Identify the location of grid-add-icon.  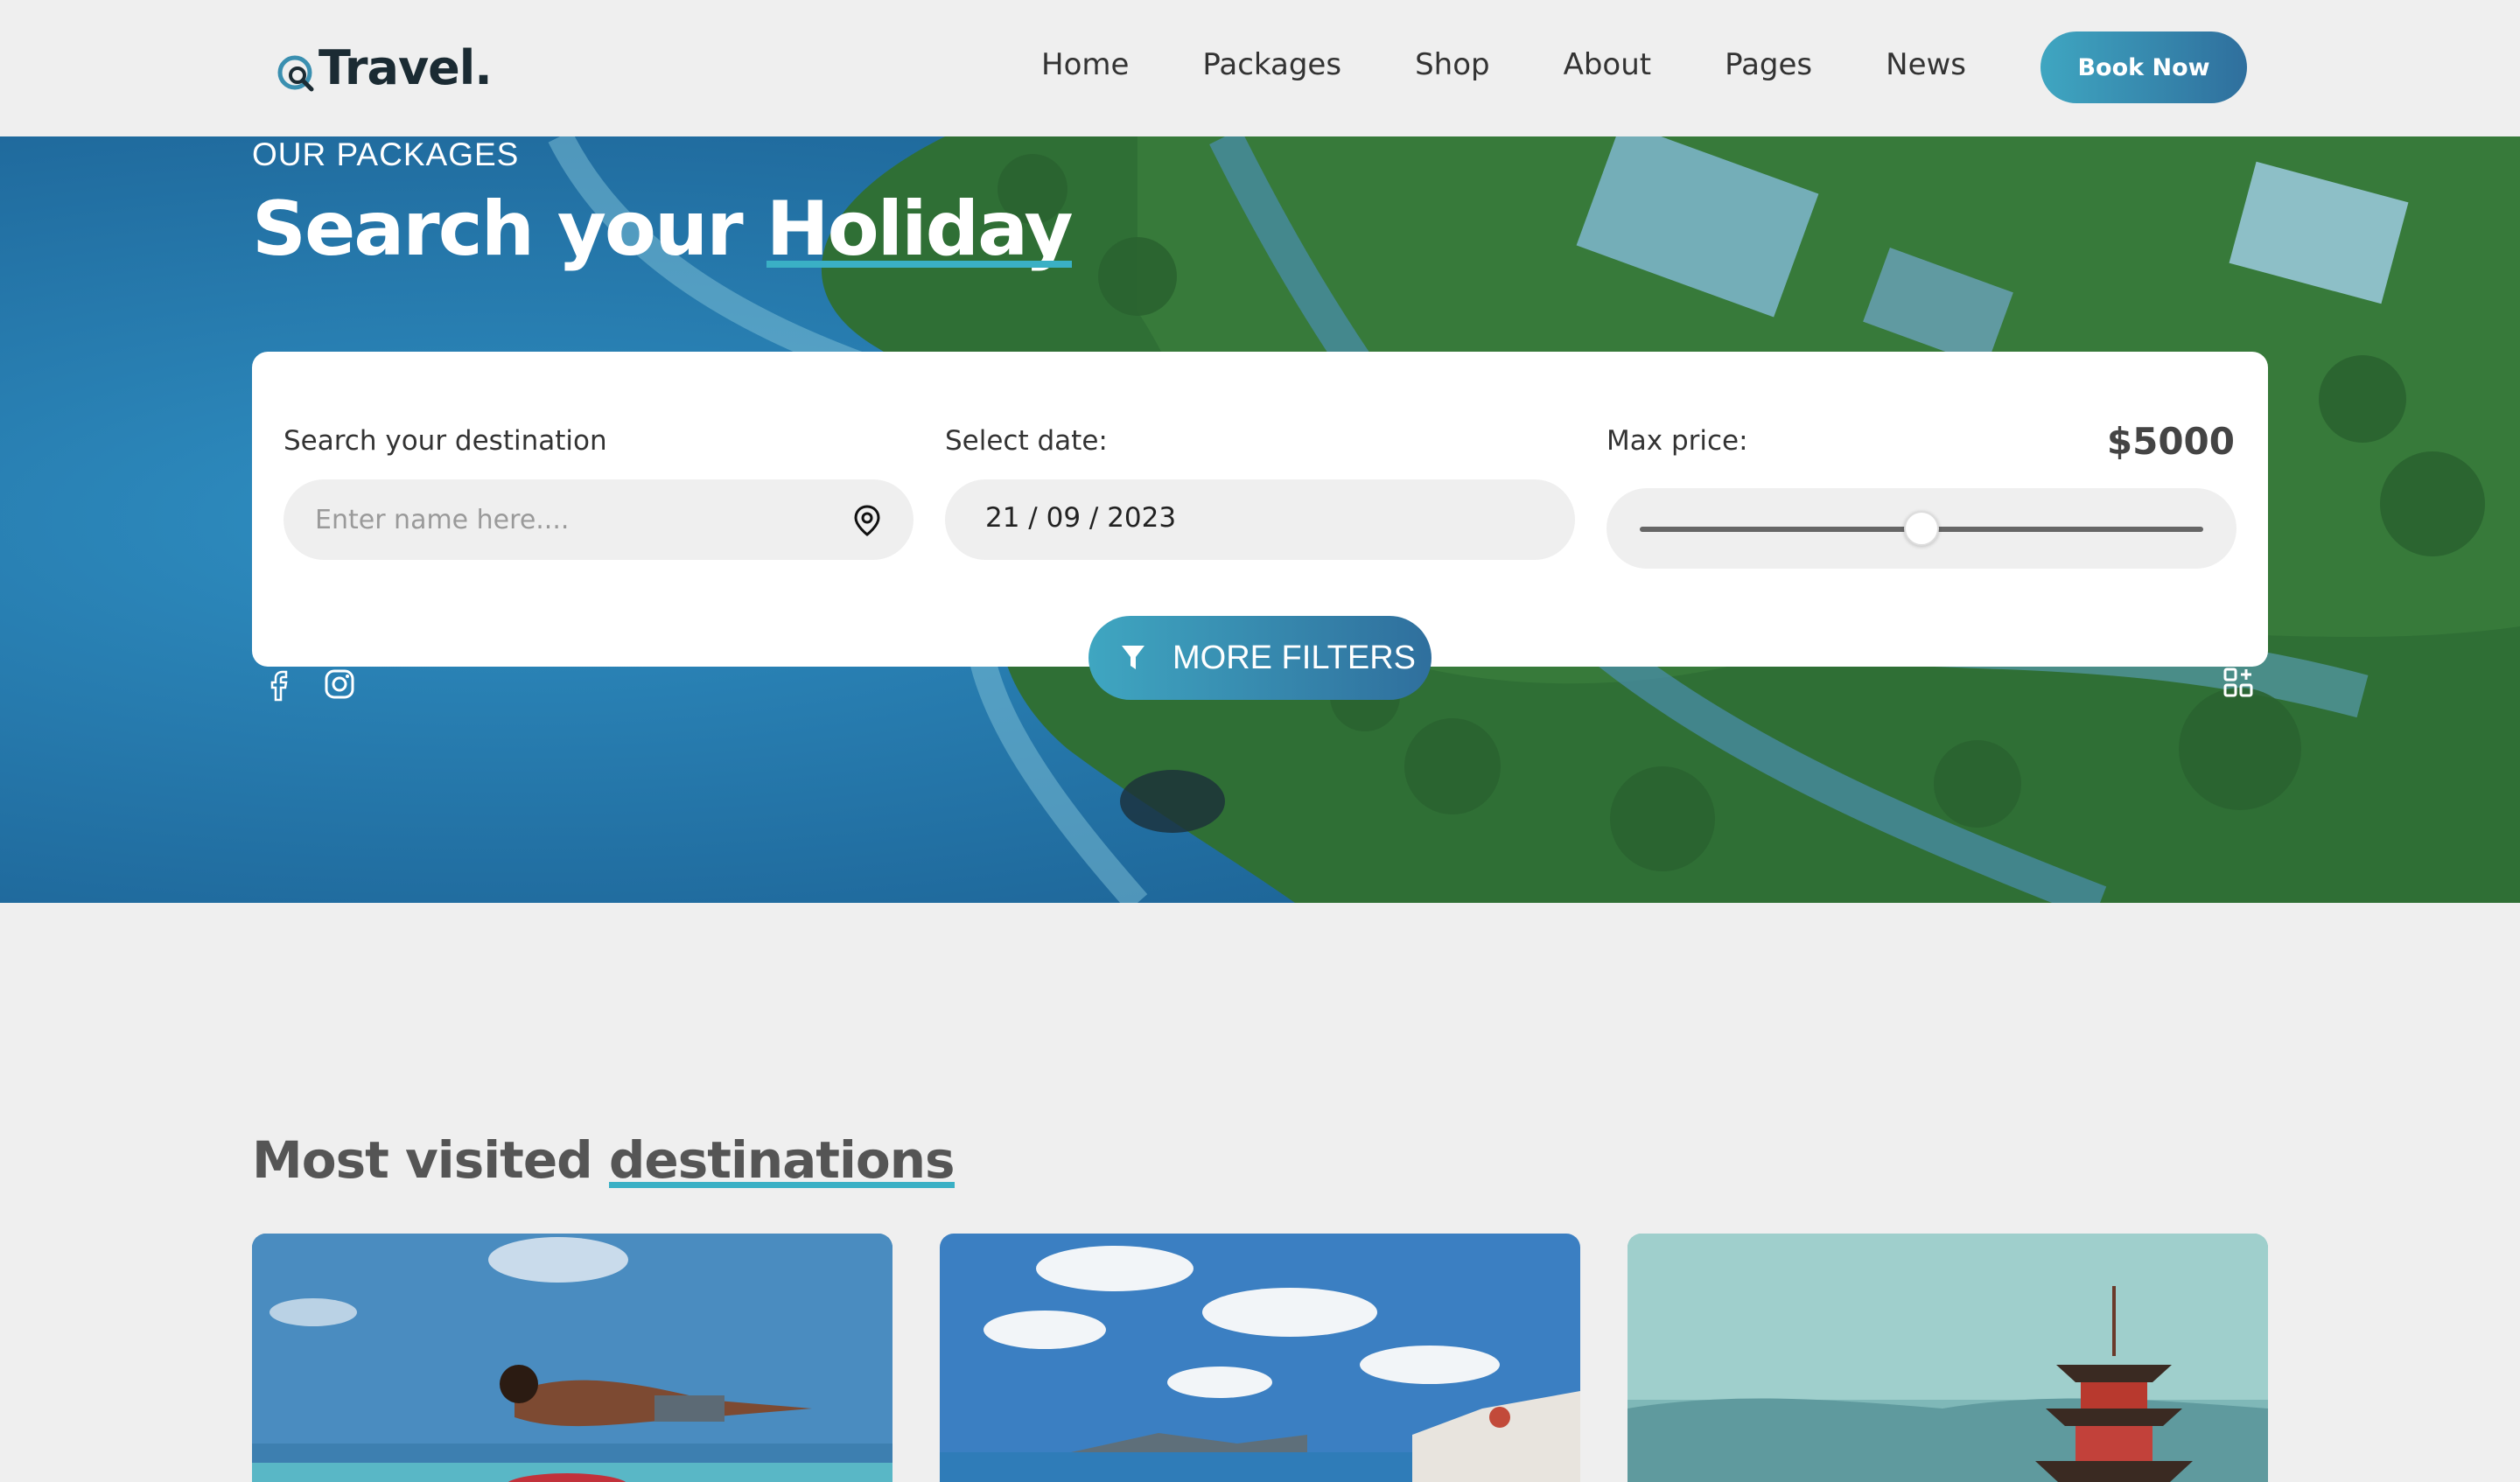
(2238, 682).